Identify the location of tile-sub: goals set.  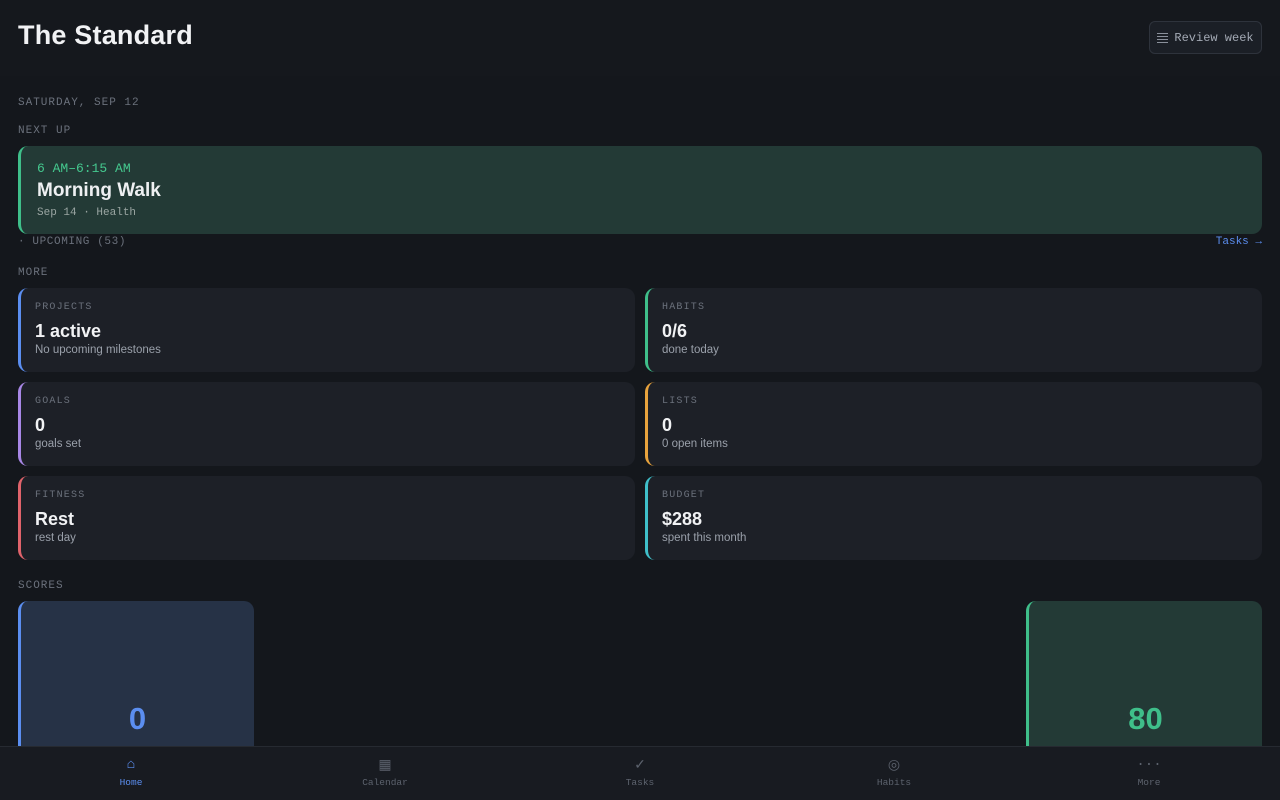
(58, 444).